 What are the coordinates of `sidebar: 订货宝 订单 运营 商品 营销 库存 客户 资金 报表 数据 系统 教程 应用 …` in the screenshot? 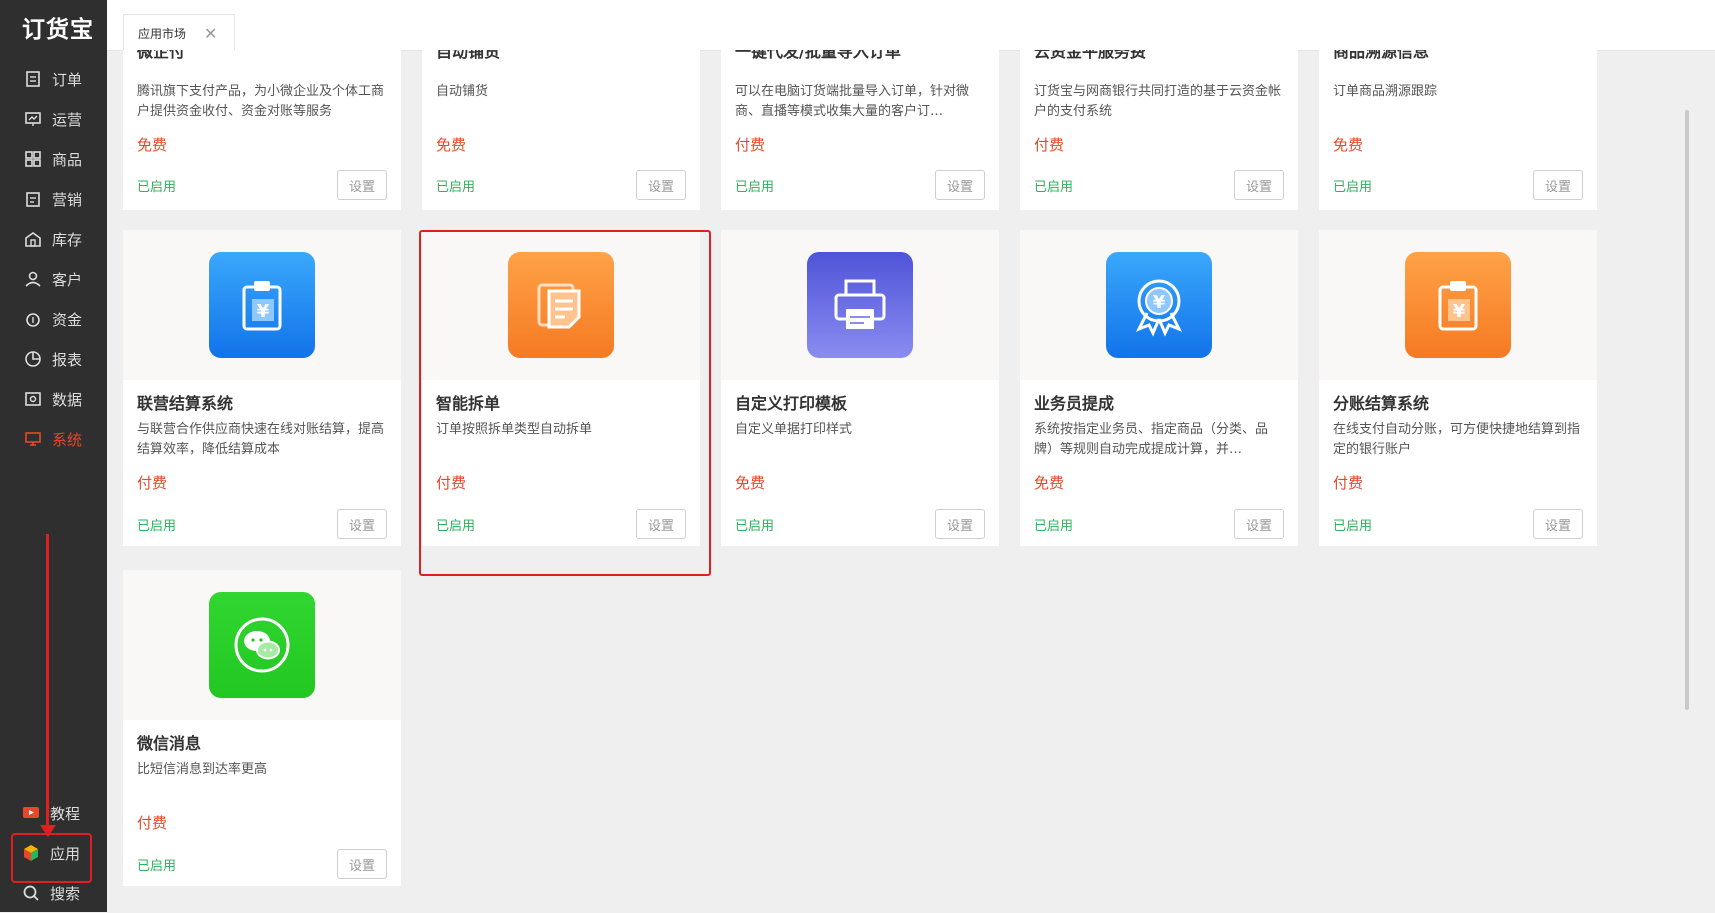 It's located at (53, 456).